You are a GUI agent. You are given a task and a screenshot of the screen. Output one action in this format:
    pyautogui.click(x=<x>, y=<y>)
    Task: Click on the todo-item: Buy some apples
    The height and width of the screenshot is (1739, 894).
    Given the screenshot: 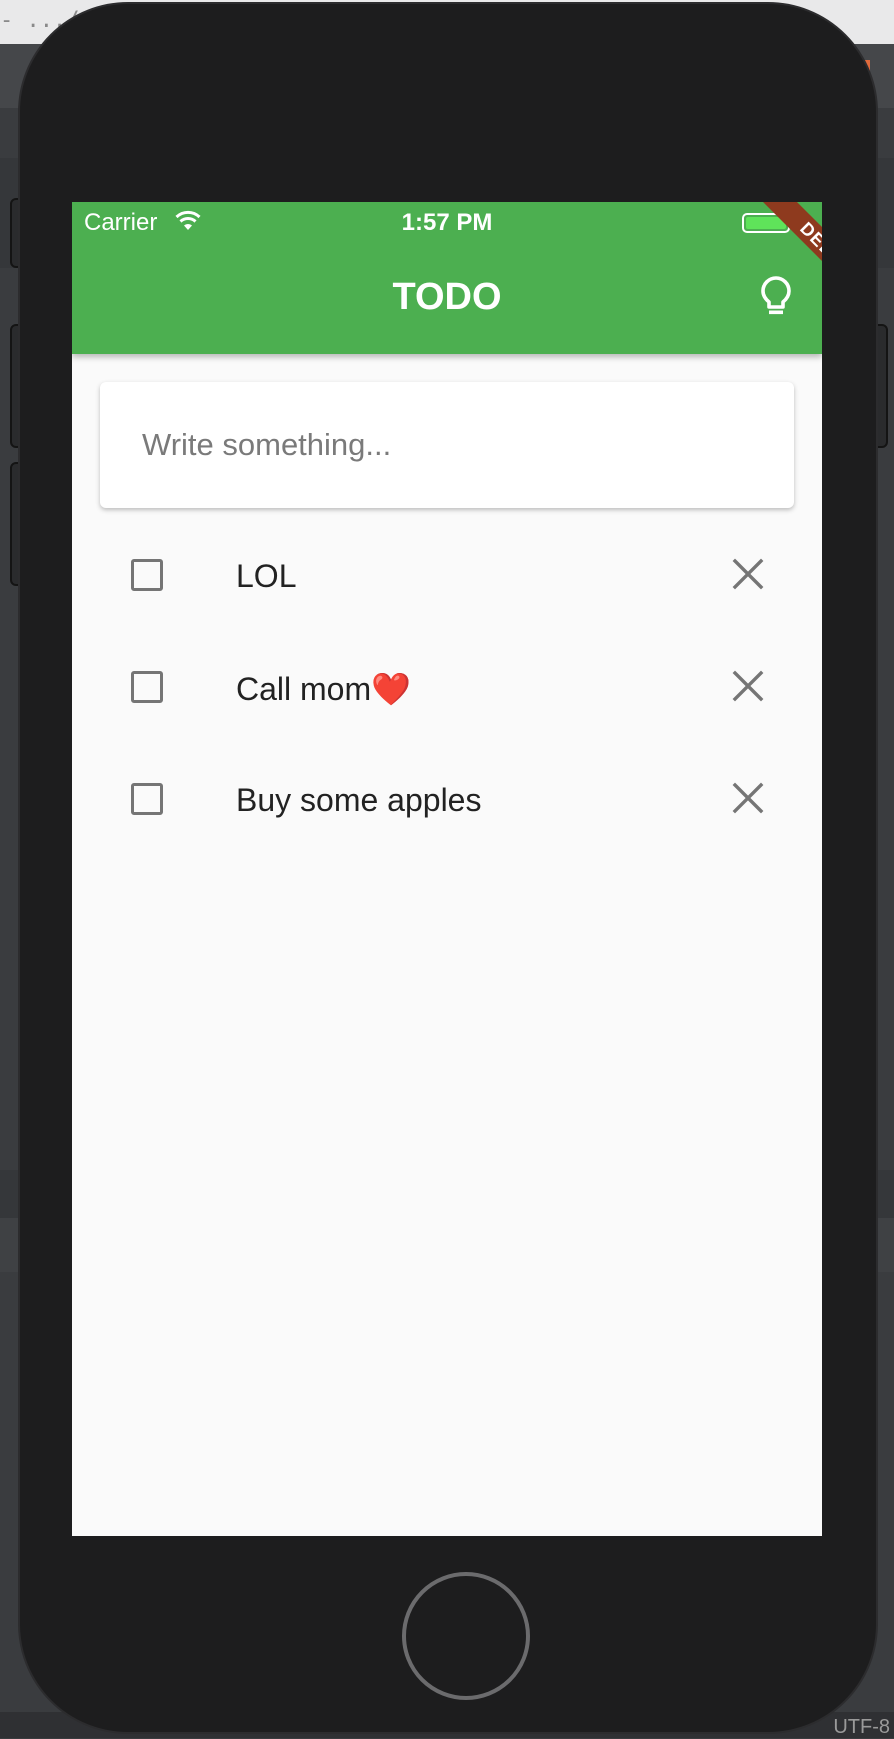 What is the action you would take?
    pyautogui.click(x=447, y=804)
    